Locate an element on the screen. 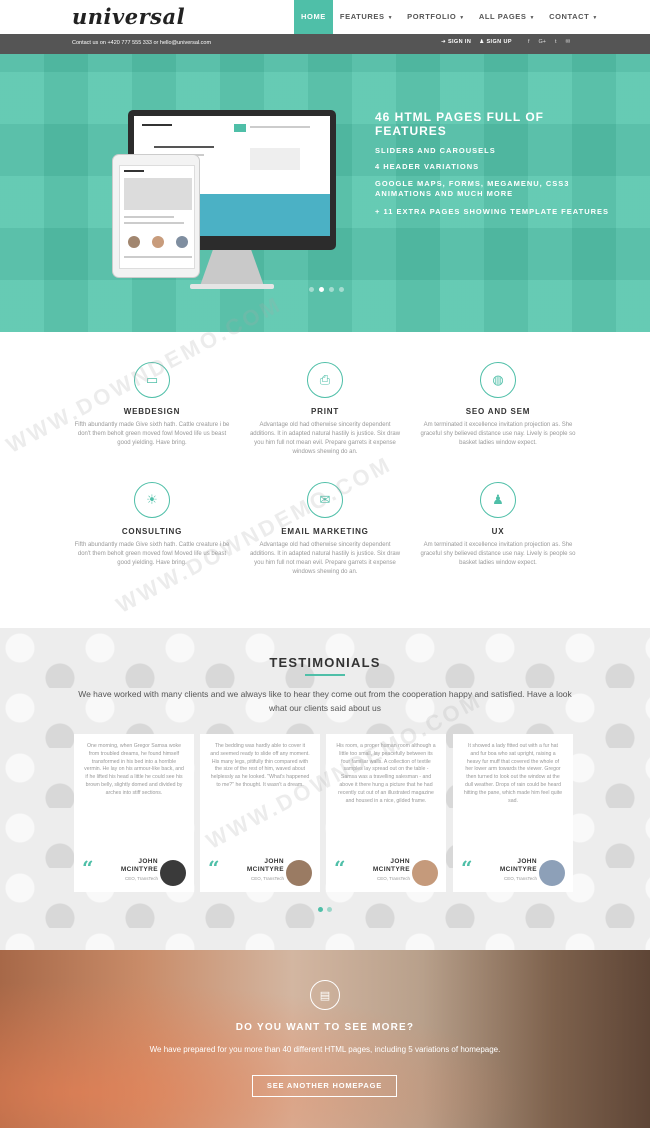 Image resolution: width=650 pixels, height=1128 pixels. nav-label: HOME is located at coordinates (313, 16).